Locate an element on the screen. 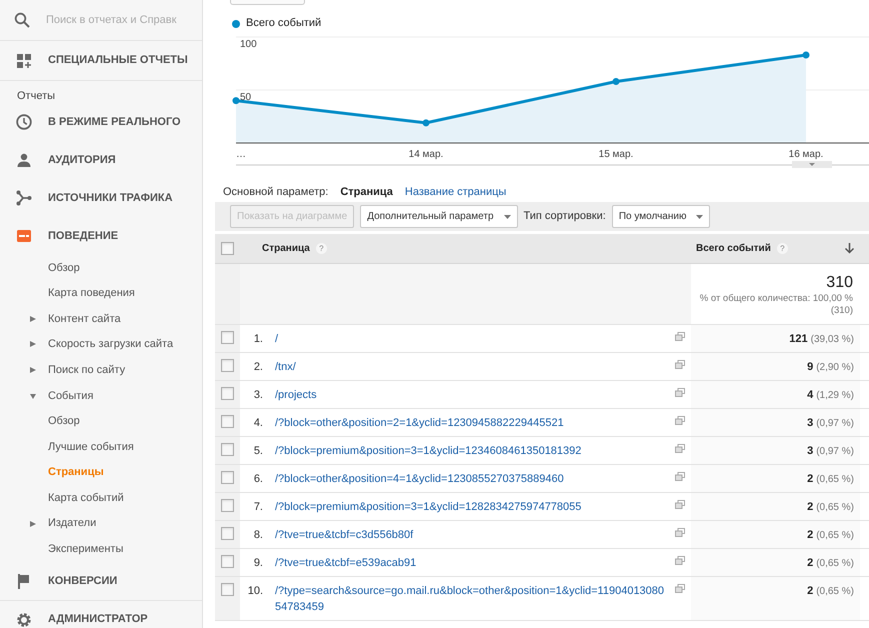  dimension-label: Основной параметр: is located at coordinates (275, 192).